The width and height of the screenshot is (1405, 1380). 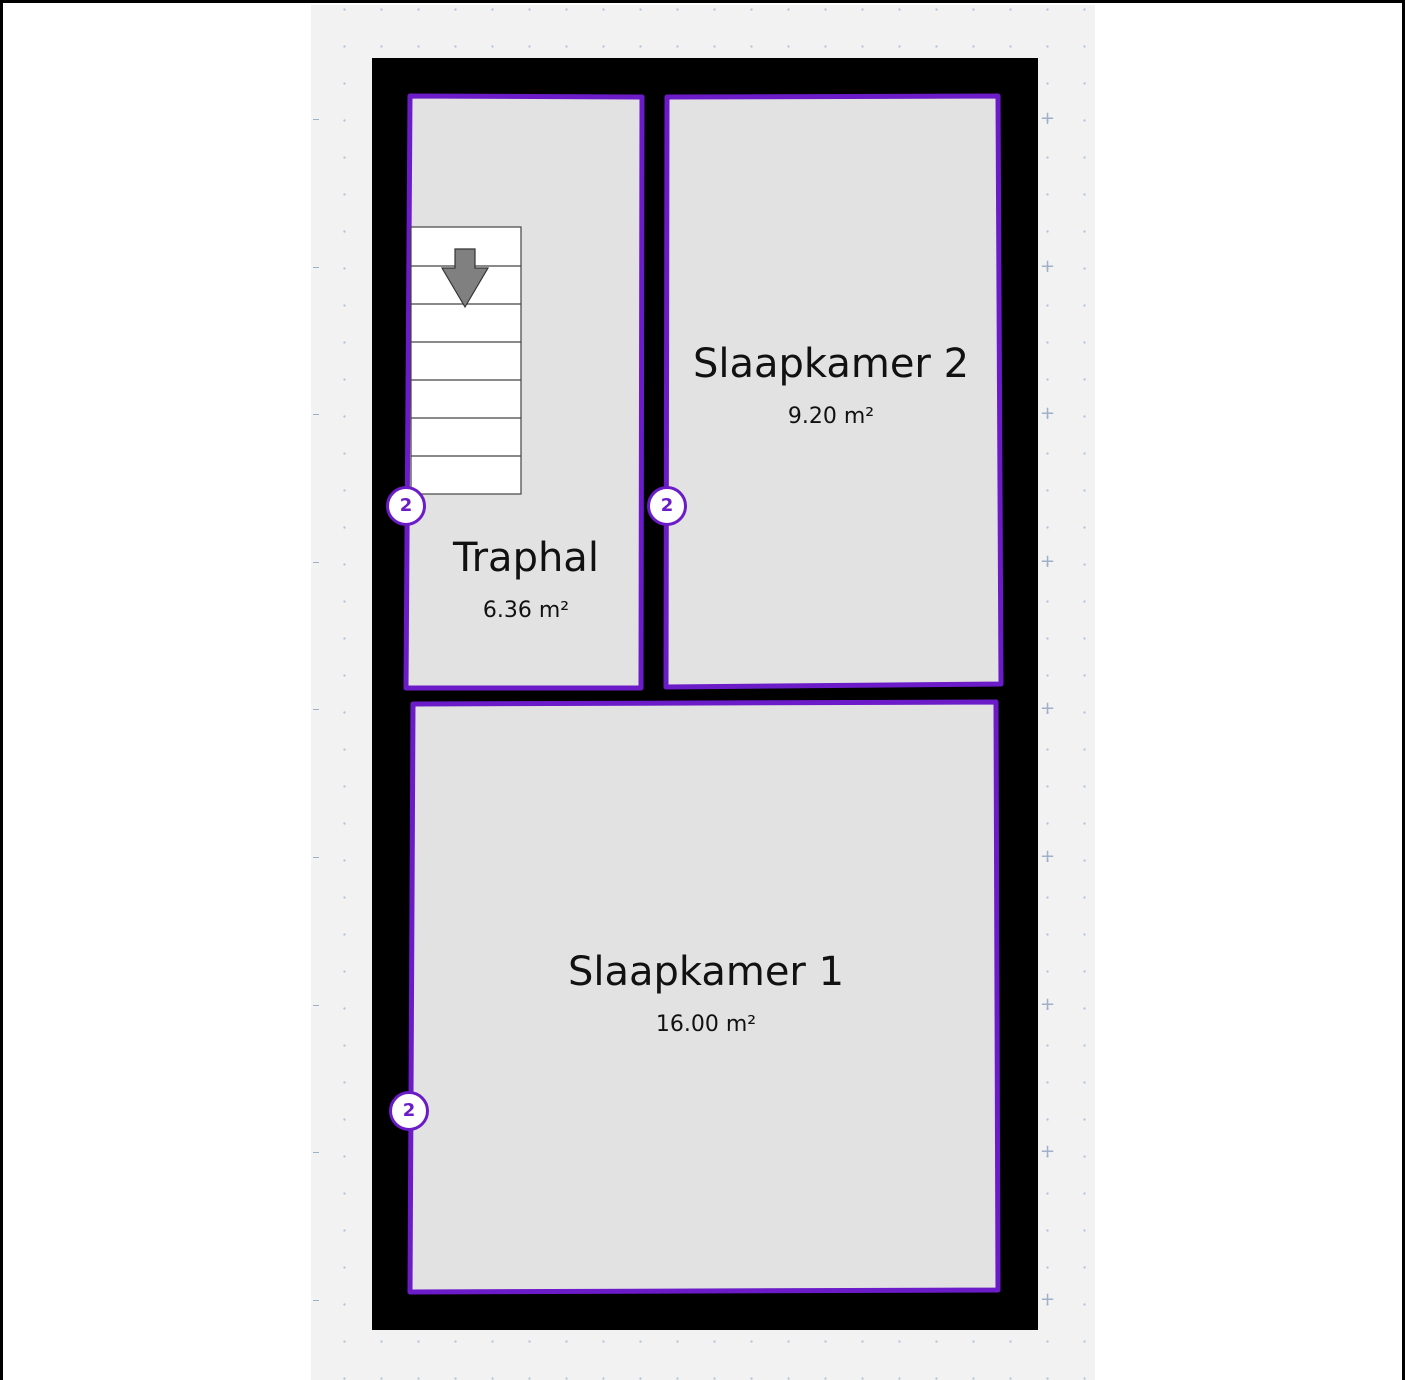 What do you see at coordinates (667, 506) in the screenshot?
I see `room-badge-slaapkamer-2: 2` at bounding box center [667, 506].